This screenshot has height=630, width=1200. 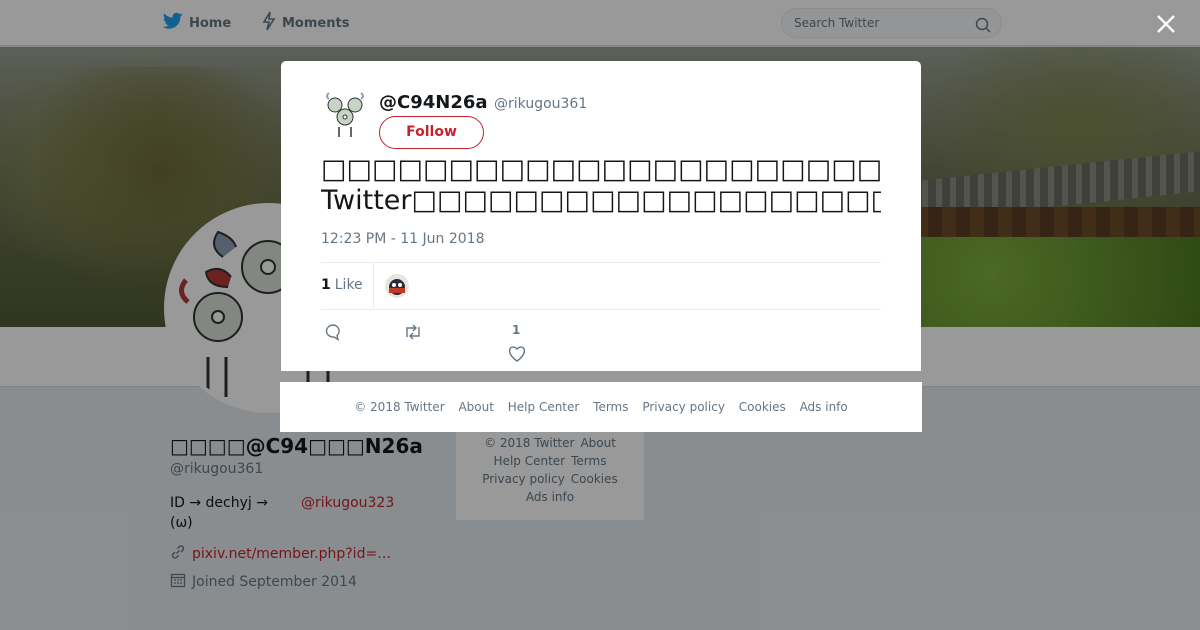 I want to click on footer-ads-info: Ads info, so click(x=824, y=407).